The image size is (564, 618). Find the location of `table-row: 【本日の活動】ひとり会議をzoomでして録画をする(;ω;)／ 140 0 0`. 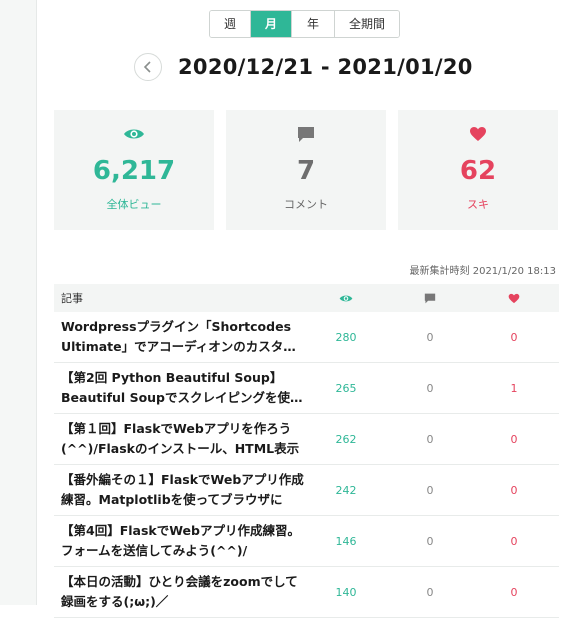

table-row: 【本日の活動】ひとり会議をzoomでして録画をする(;ω;)／ 140 0 0 is located at coordinates (306, 592).